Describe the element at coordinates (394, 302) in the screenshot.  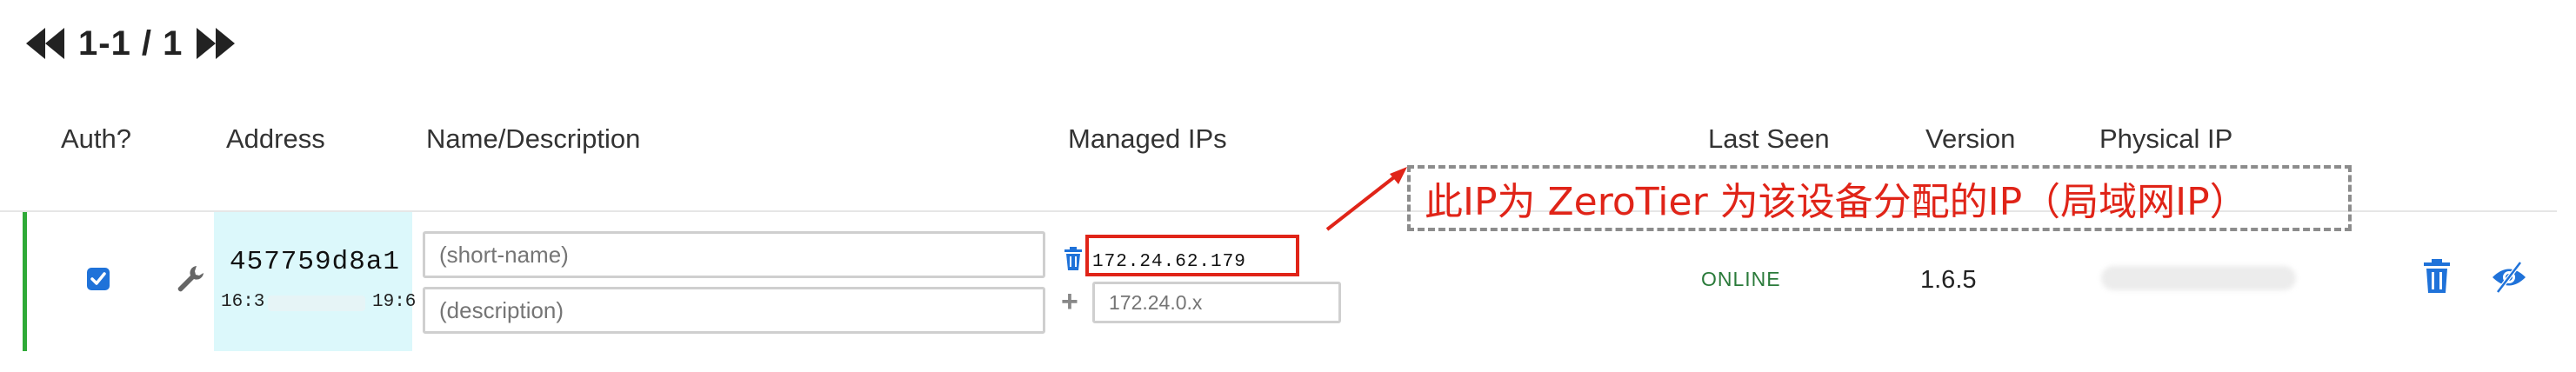
I see `mac-address-suffix: 19:6` at that location.